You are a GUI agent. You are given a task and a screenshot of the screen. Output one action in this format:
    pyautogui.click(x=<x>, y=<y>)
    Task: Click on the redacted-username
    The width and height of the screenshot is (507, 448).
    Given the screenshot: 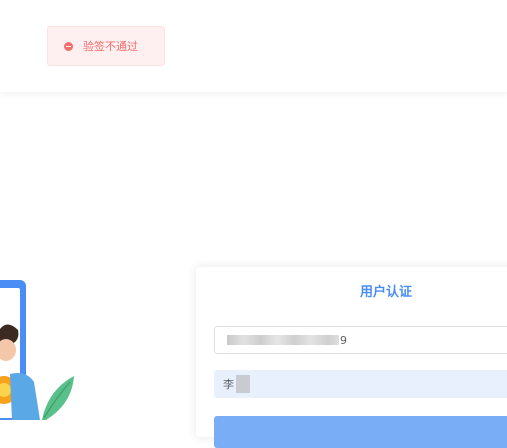 What is the action you would take?
    pyautogui.click(x=283, y=340)
    